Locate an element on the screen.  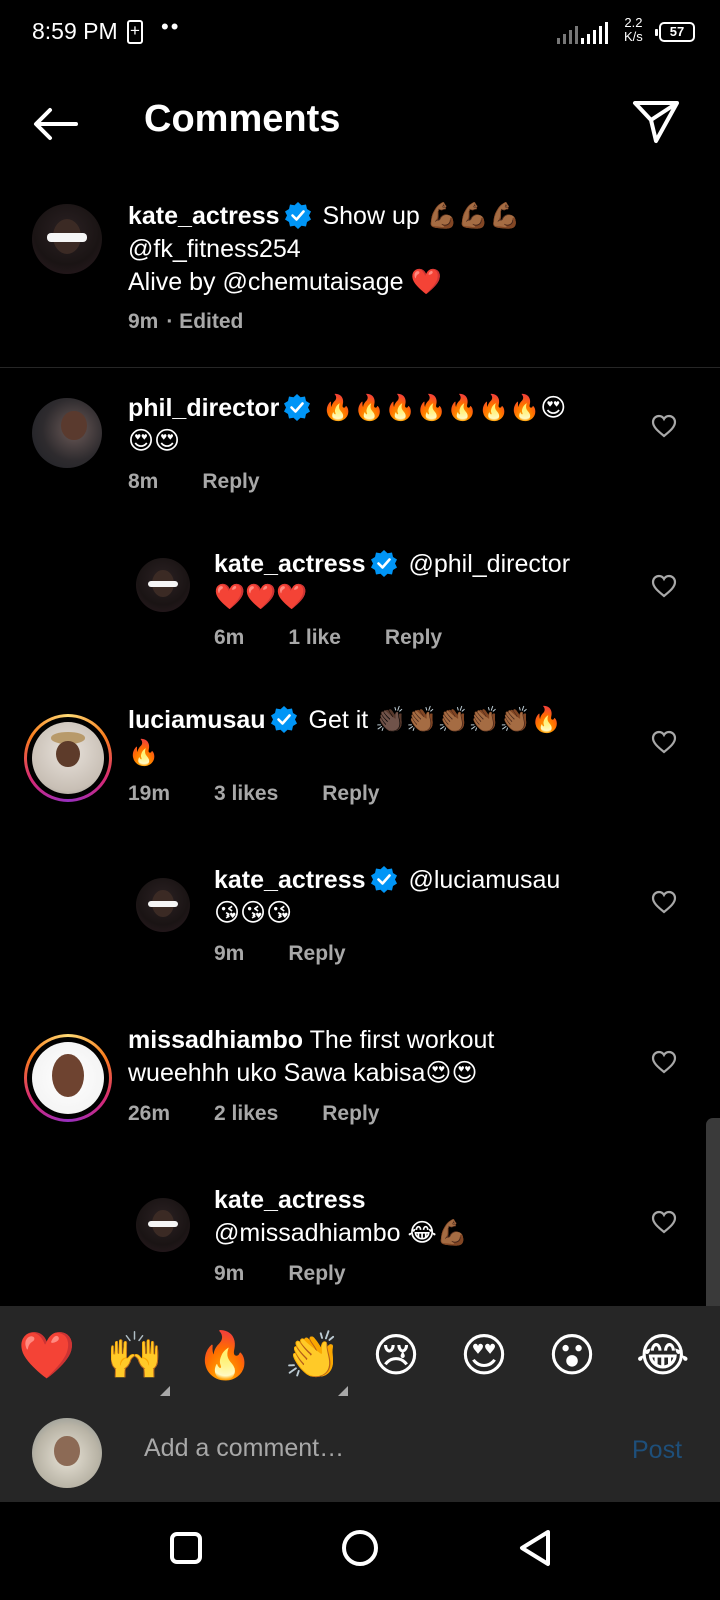
scrollbar is located at coordinates (713, 1218).